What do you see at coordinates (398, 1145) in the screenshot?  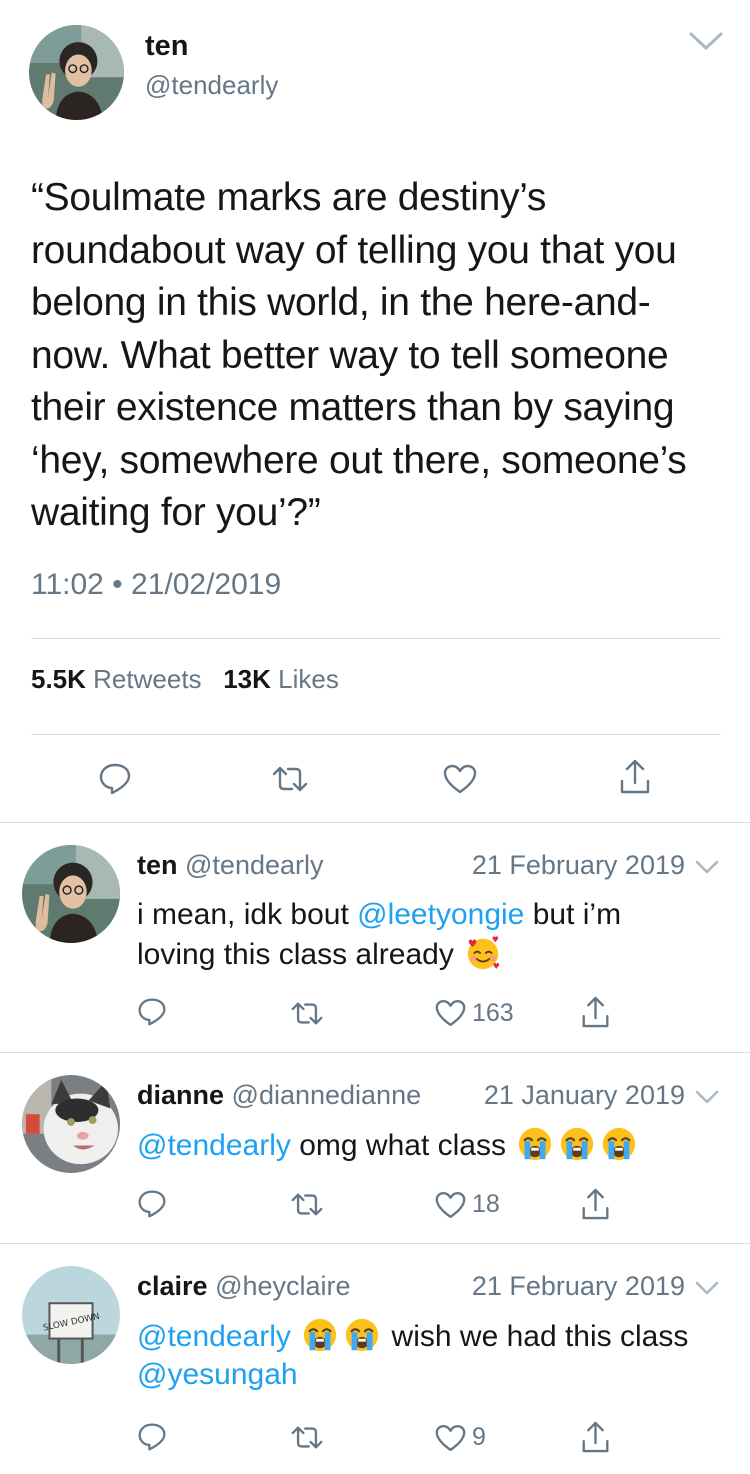 I see `reply-text-part: omg what class` at bounding box center [398, 1145].